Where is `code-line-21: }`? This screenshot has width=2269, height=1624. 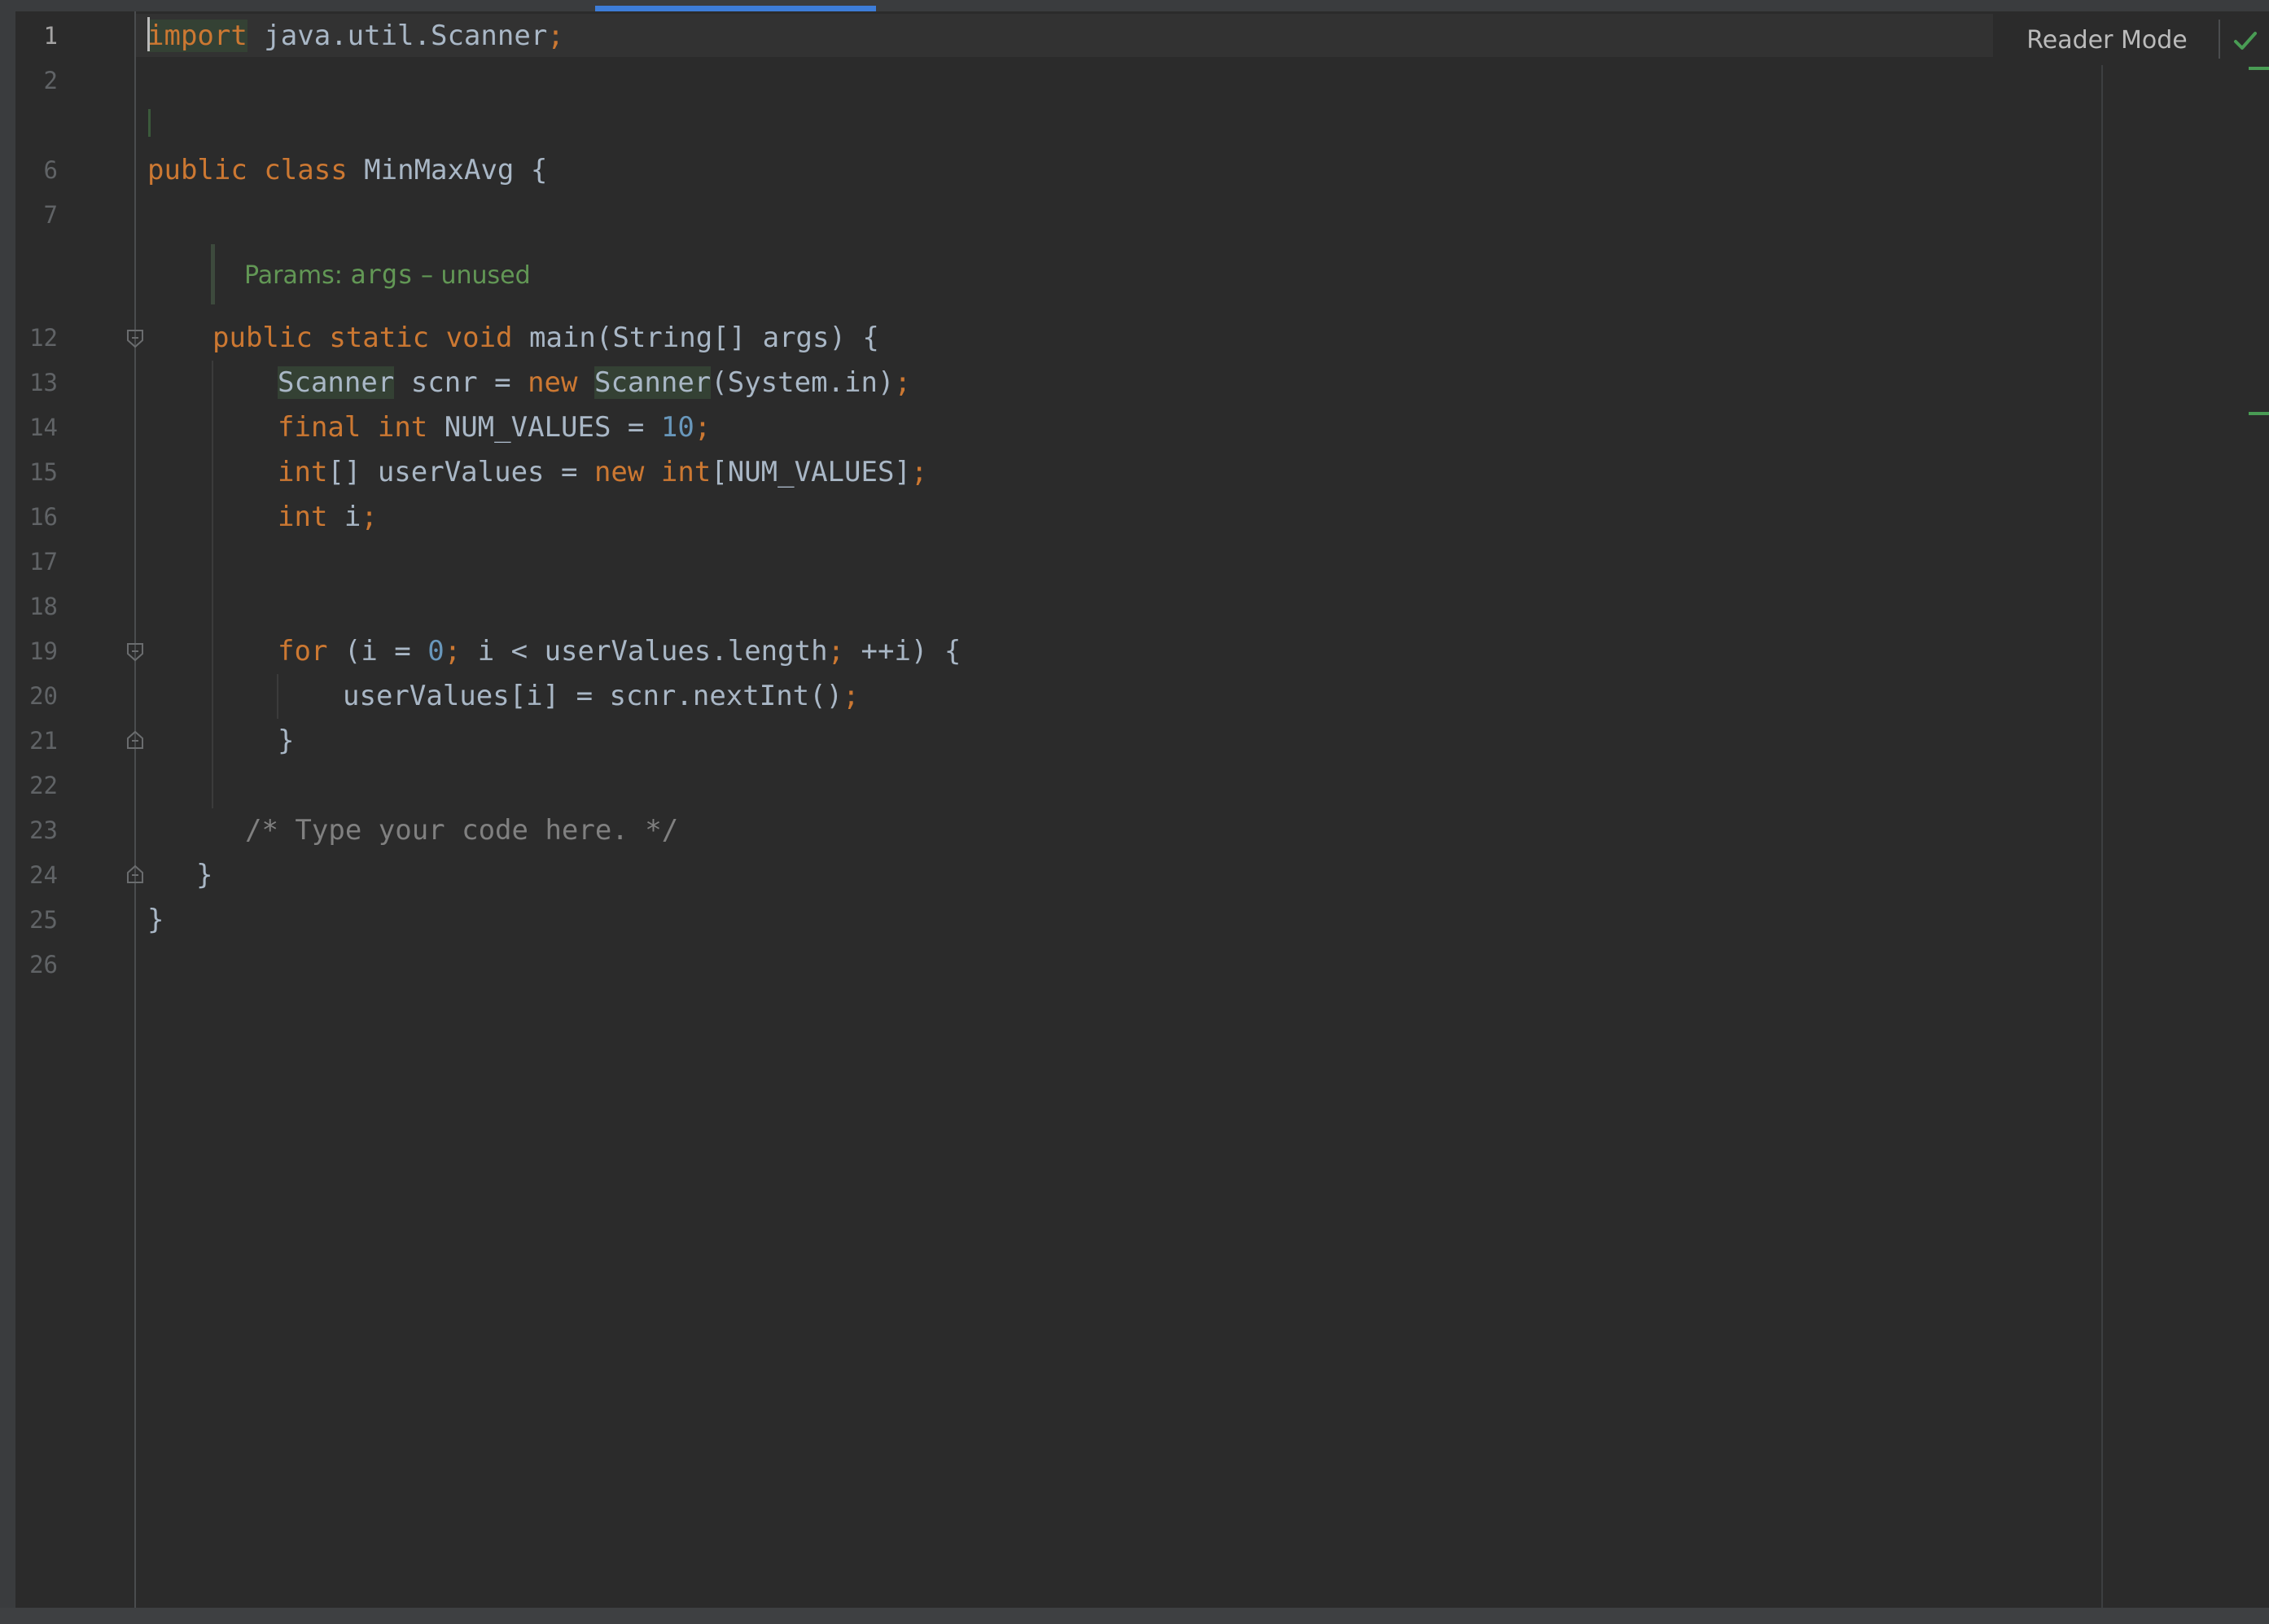 code-line-21: } is located at coordinates (286, 741).